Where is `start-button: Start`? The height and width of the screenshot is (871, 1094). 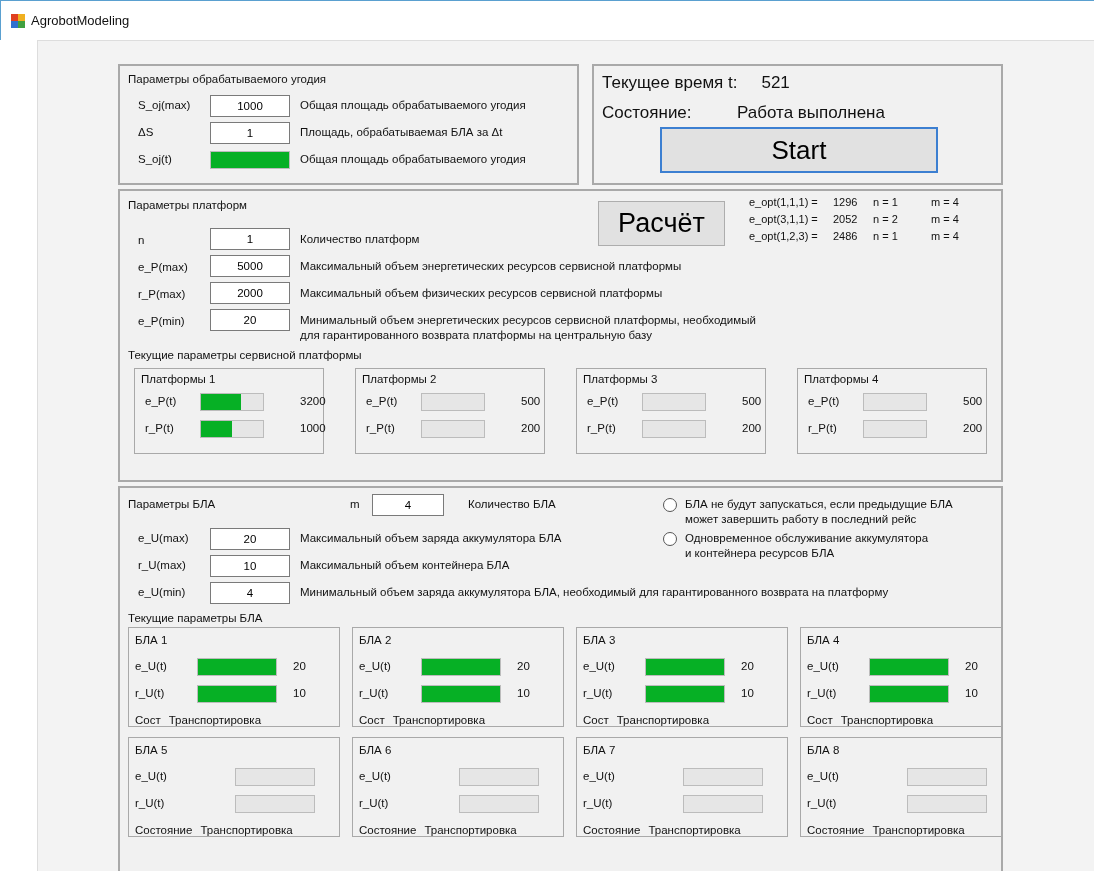 start-button: Start is located at coordinates (799, 150).